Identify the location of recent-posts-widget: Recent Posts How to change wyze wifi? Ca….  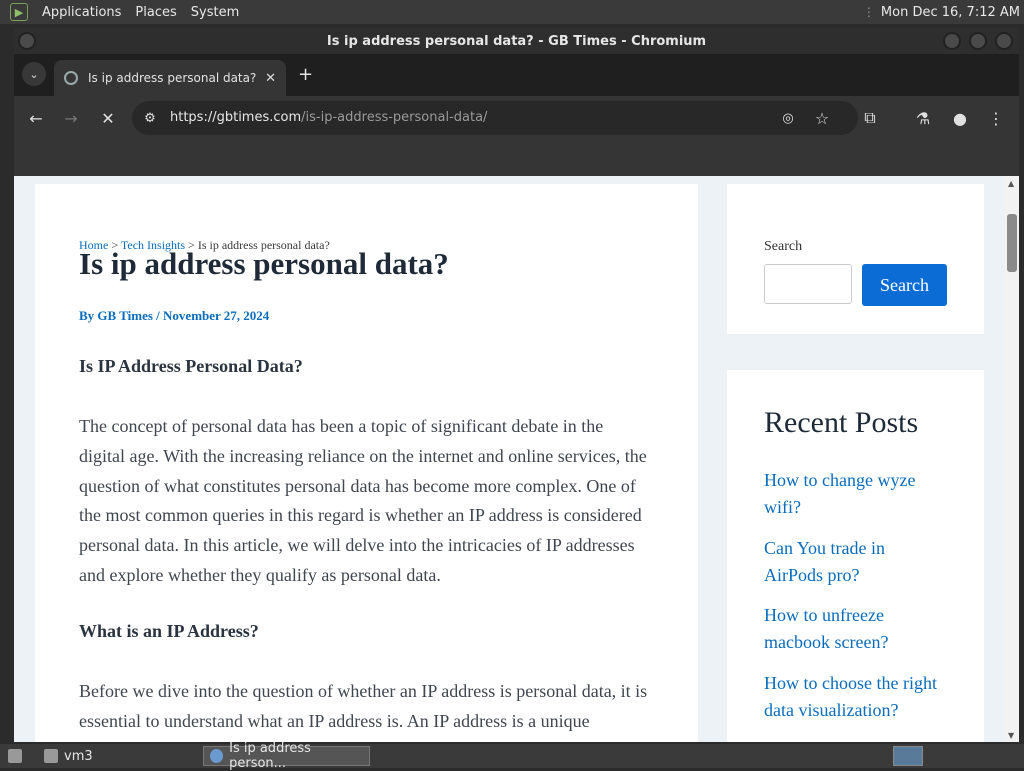
(855, 556).